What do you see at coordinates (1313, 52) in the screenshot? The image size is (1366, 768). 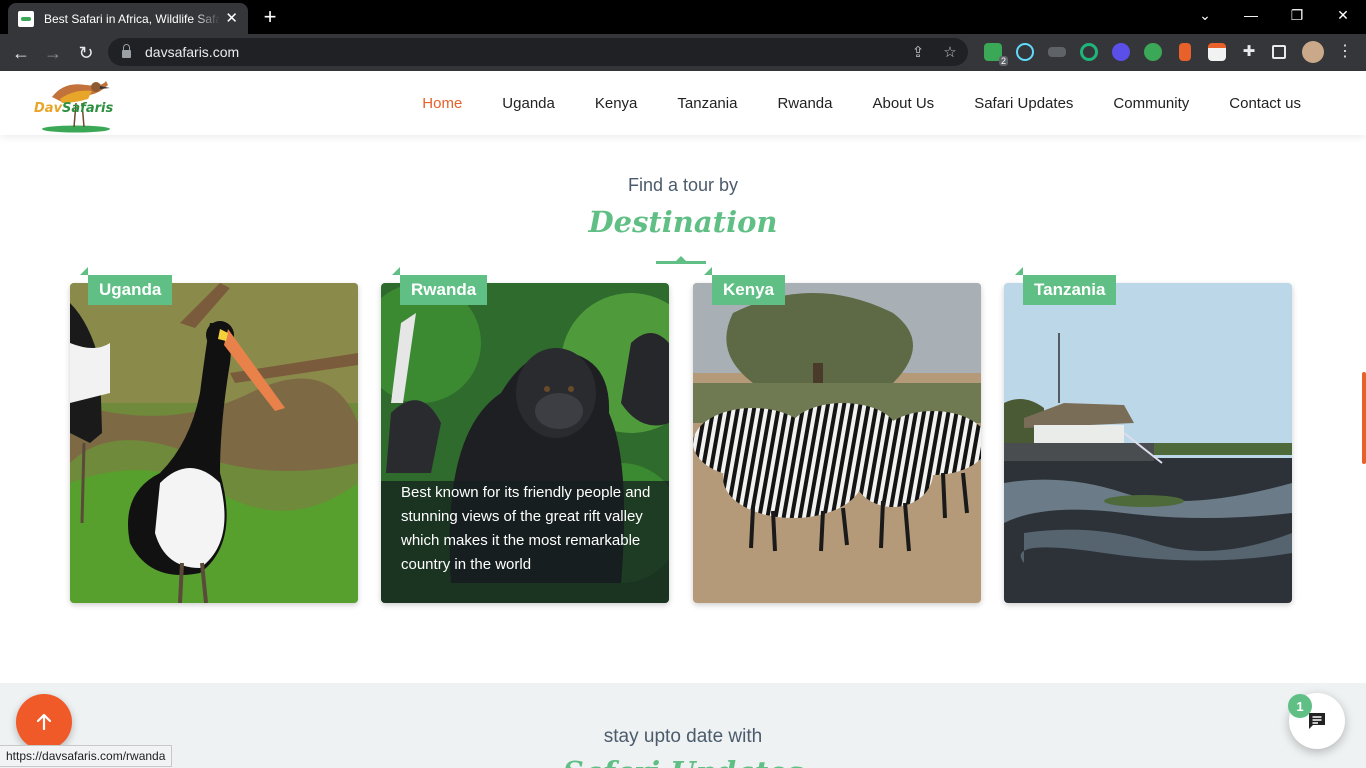 I see `profile-avatar` at bounding box center [1313, 52].